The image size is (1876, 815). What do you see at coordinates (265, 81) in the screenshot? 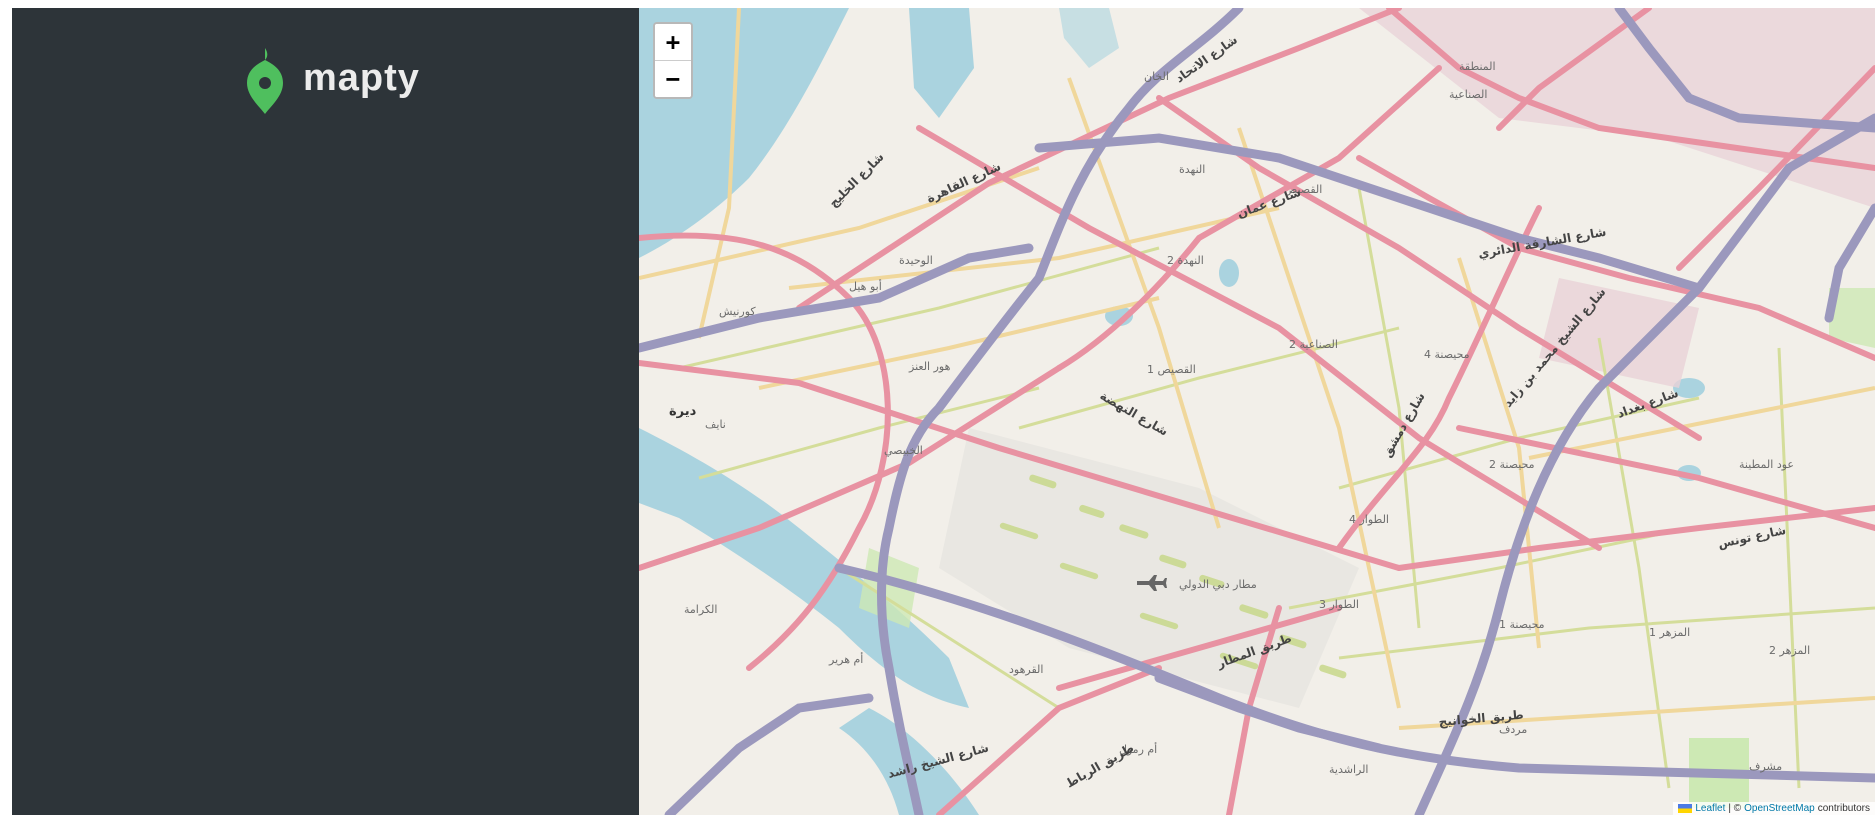
I see `map-pin-icon` at bounding box center [265, 81].